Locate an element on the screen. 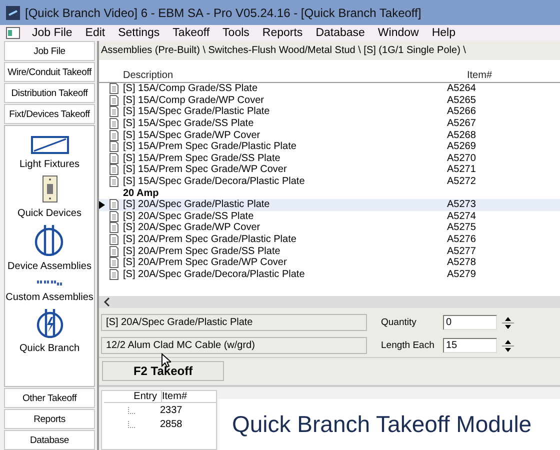 This screenshot has width=560, height=450. wall-switch-icon is located at coordinates (50, 189).